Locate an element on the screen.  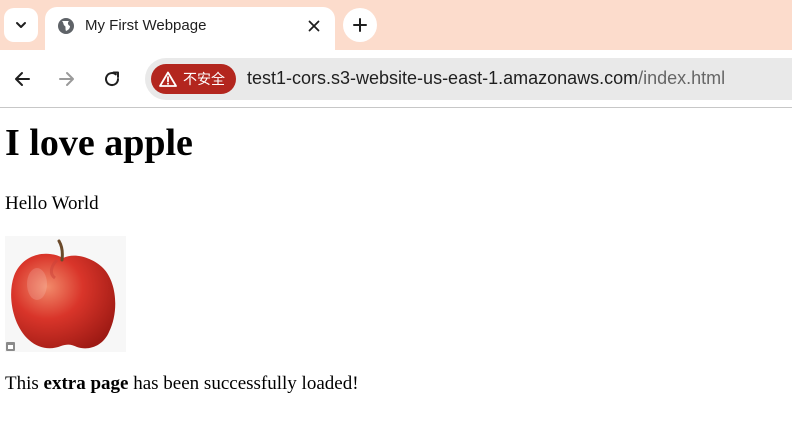
reload-button is located at coordinates (112, 79).